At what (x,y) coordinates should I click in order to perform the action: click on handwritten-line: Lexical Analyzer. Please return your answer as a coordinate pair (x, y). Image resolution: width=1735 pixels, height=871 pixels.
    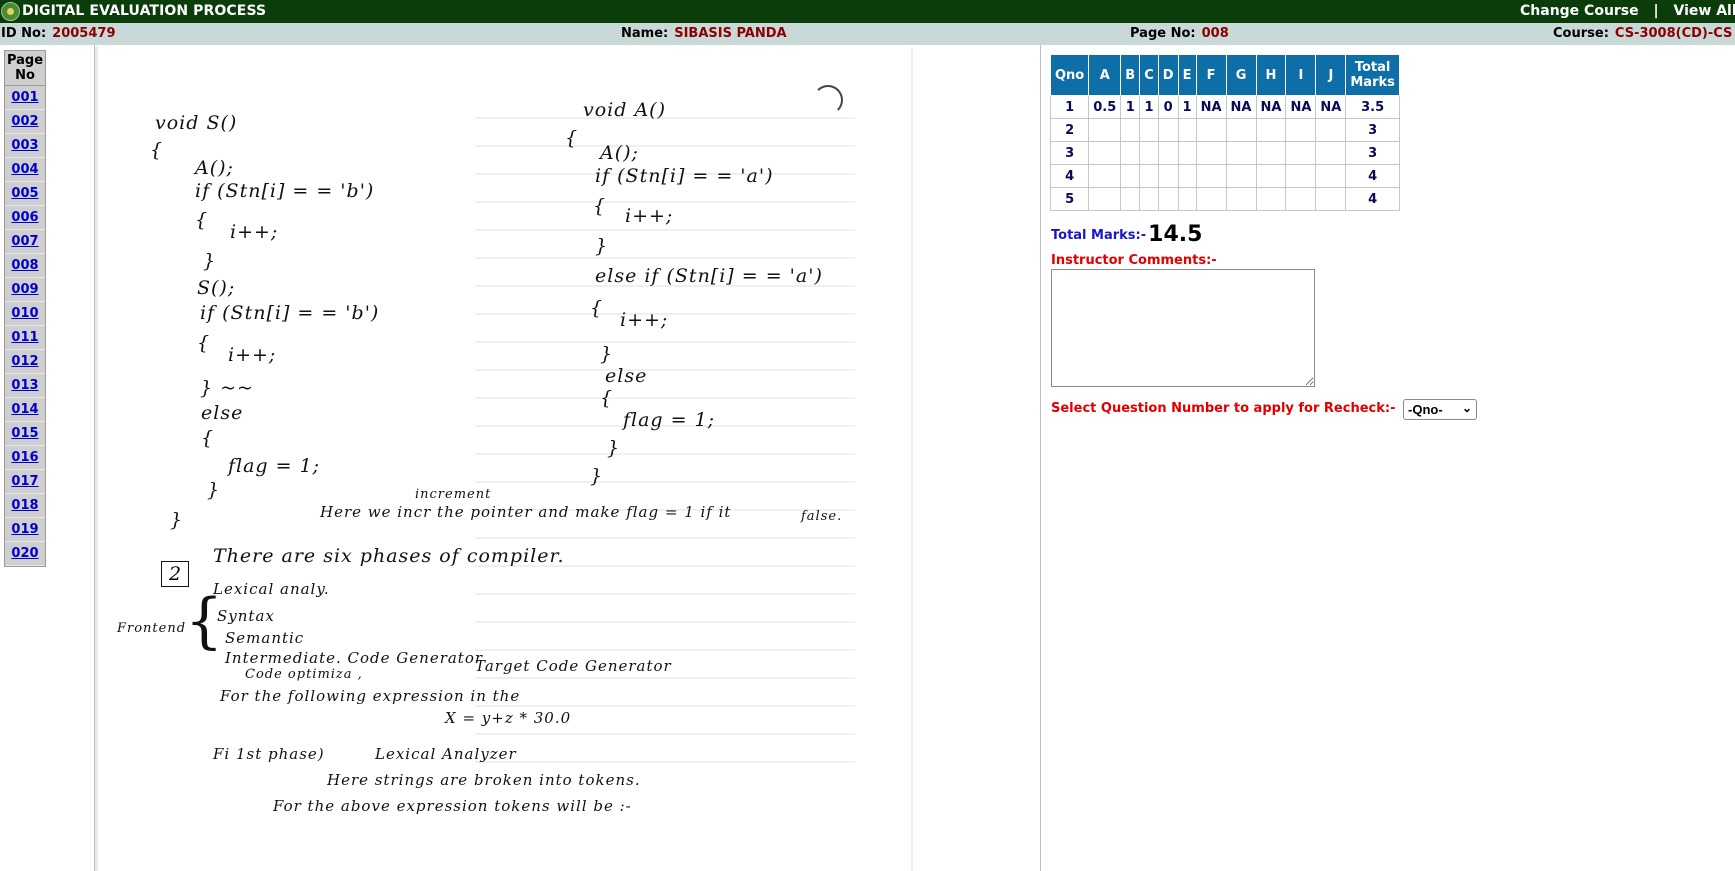
    Looking at the image, I should click on (446, 754).